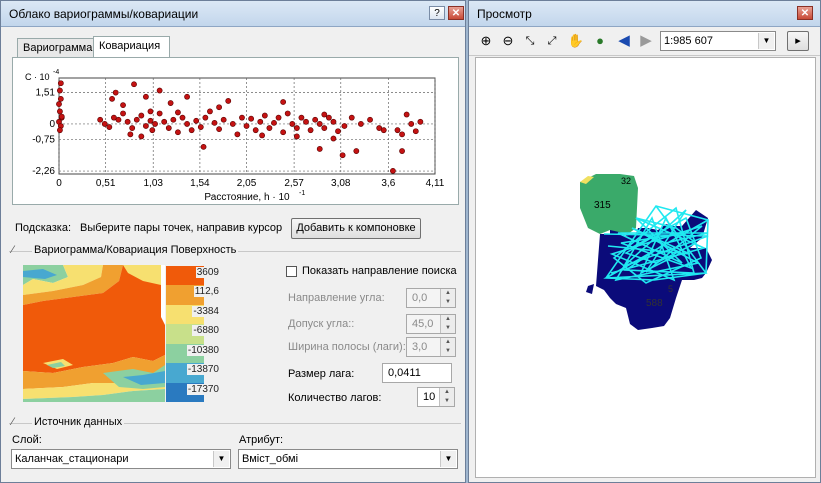 The height and width of the screenshot is (483, 821). I want to click on lag-count-spinner: 10 ▲ ▼, so click(436, 397).